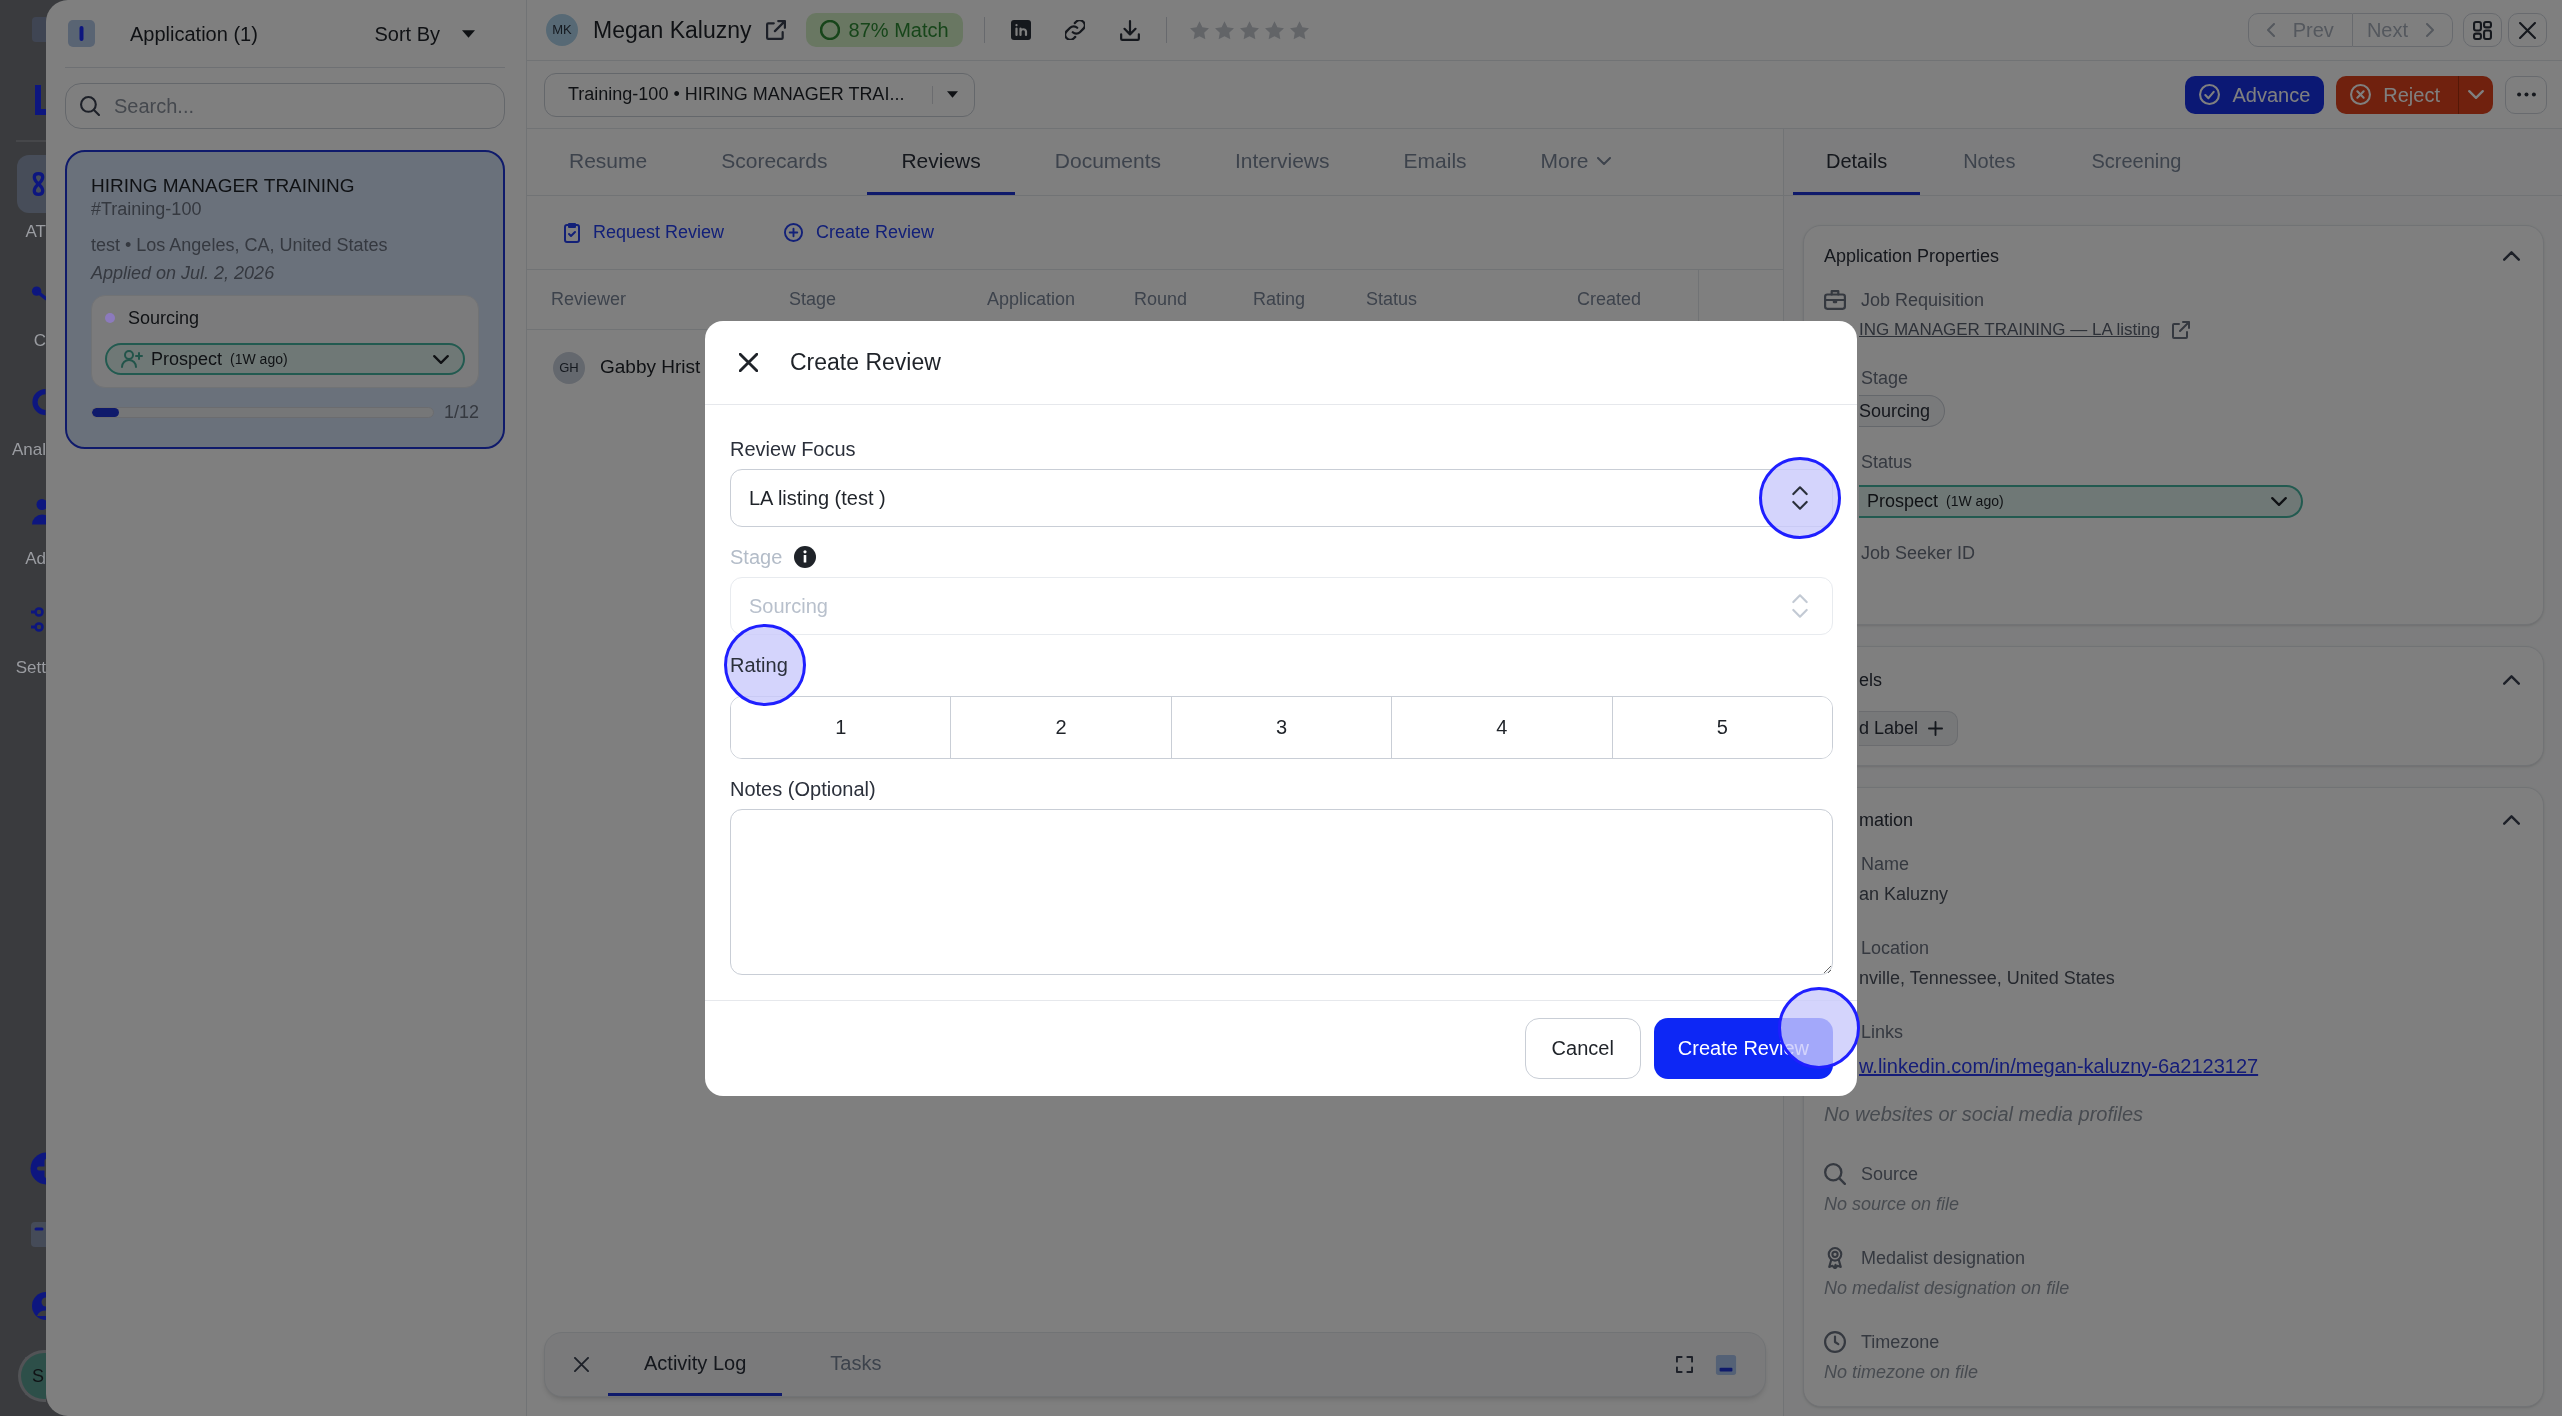 The height and width of the screenshot is (1416, 2562). I want to click on close-button, so click(2527, 30).